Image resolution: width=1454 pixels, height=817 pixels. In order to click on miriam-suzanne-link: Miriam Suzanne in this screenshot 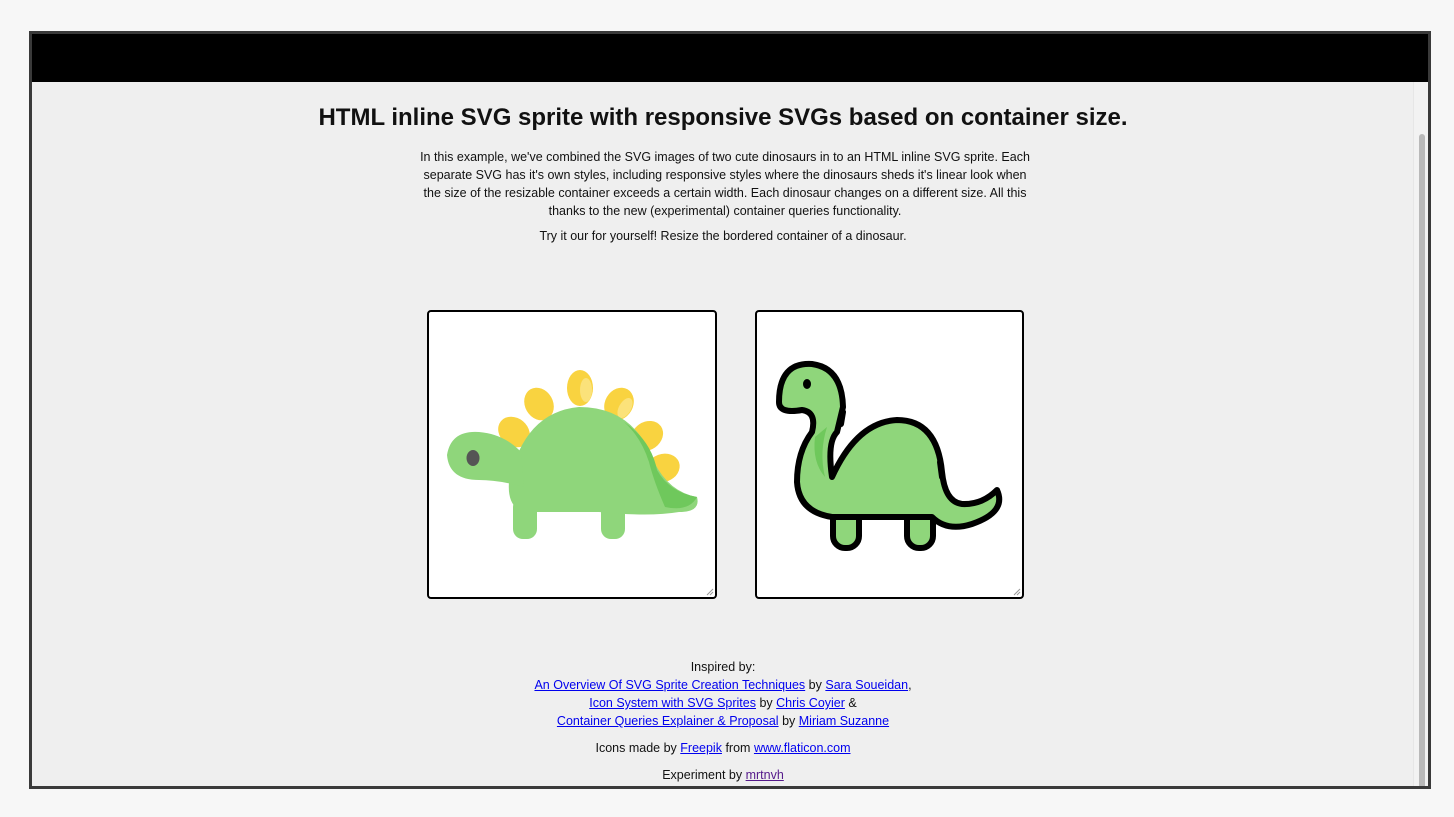, I will do `click(844, 721)`.